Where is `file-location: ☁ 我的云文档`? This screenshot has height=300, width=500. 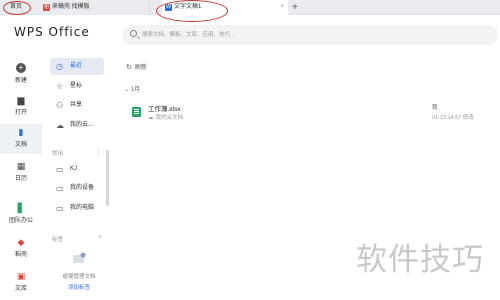 file-location: ☁ 我的云文档 is located at coordinates (165, 117).